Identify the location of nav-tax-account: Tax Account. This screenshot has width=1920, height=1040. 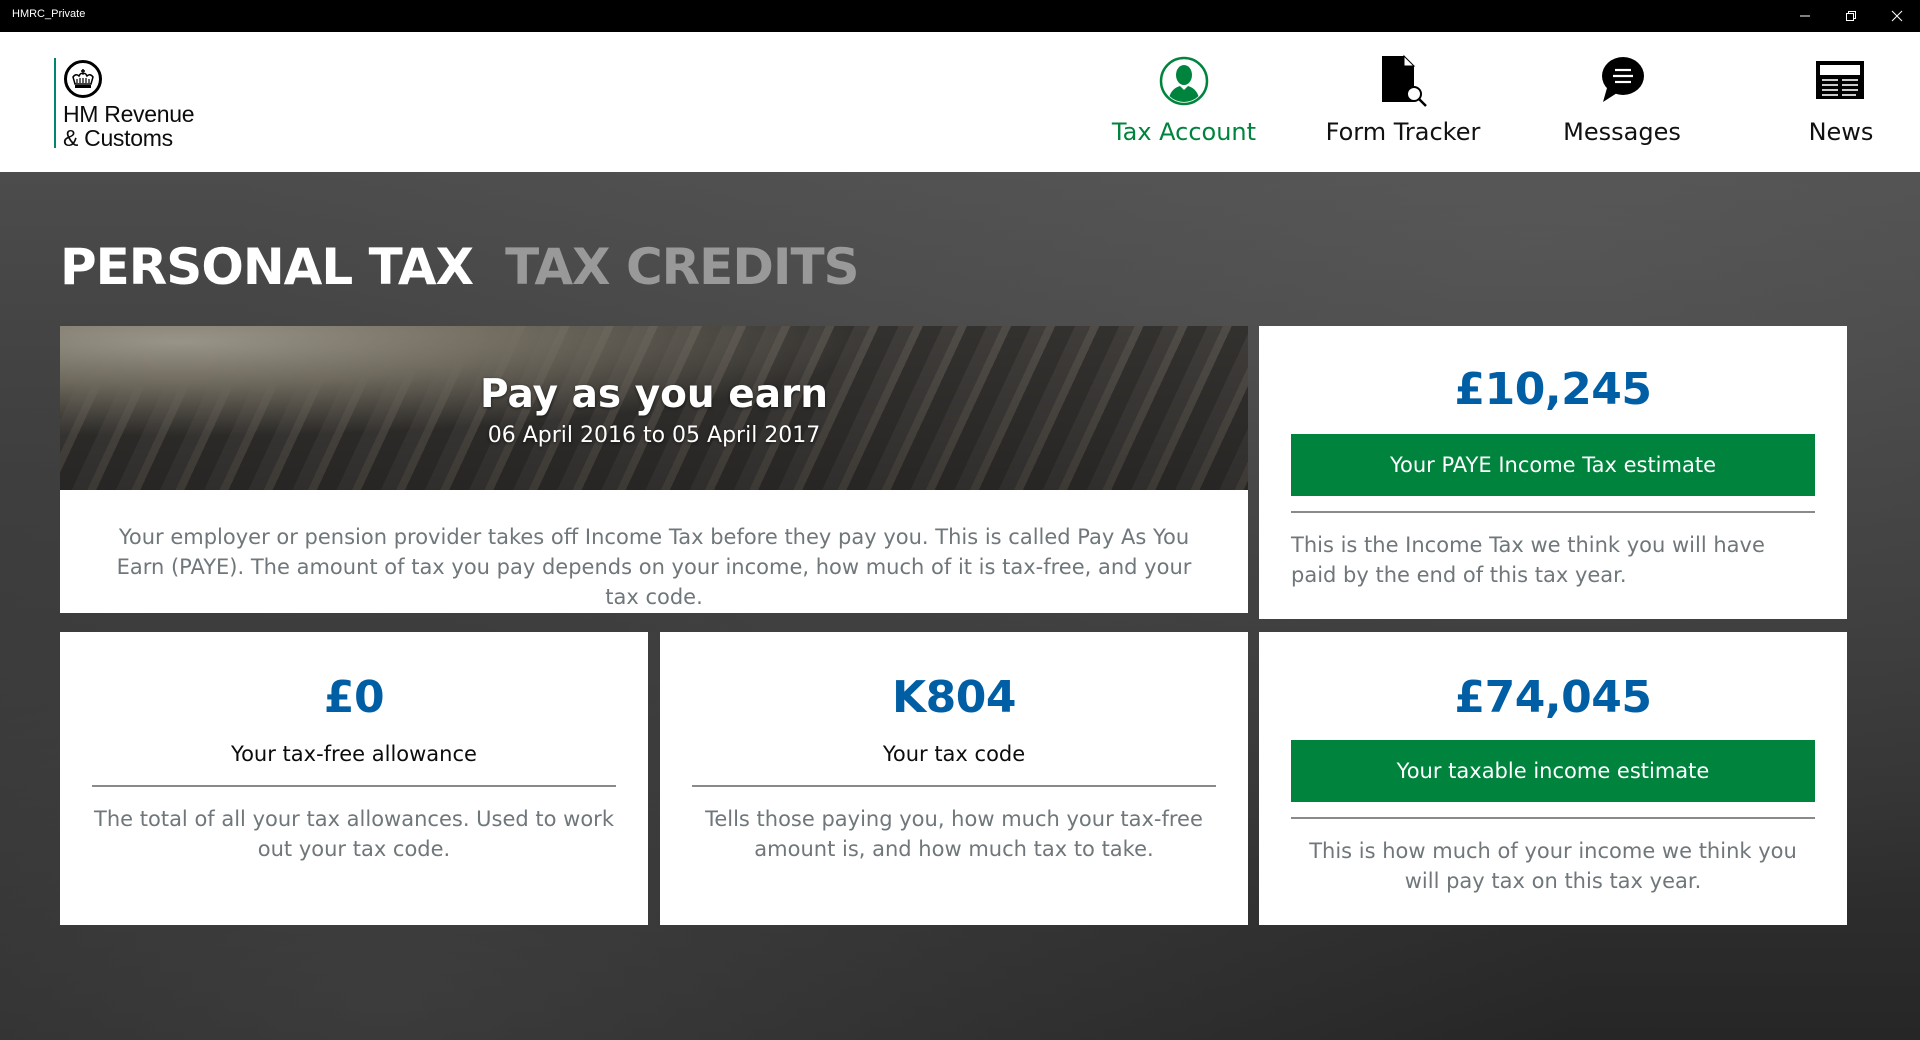
(1184, 102).